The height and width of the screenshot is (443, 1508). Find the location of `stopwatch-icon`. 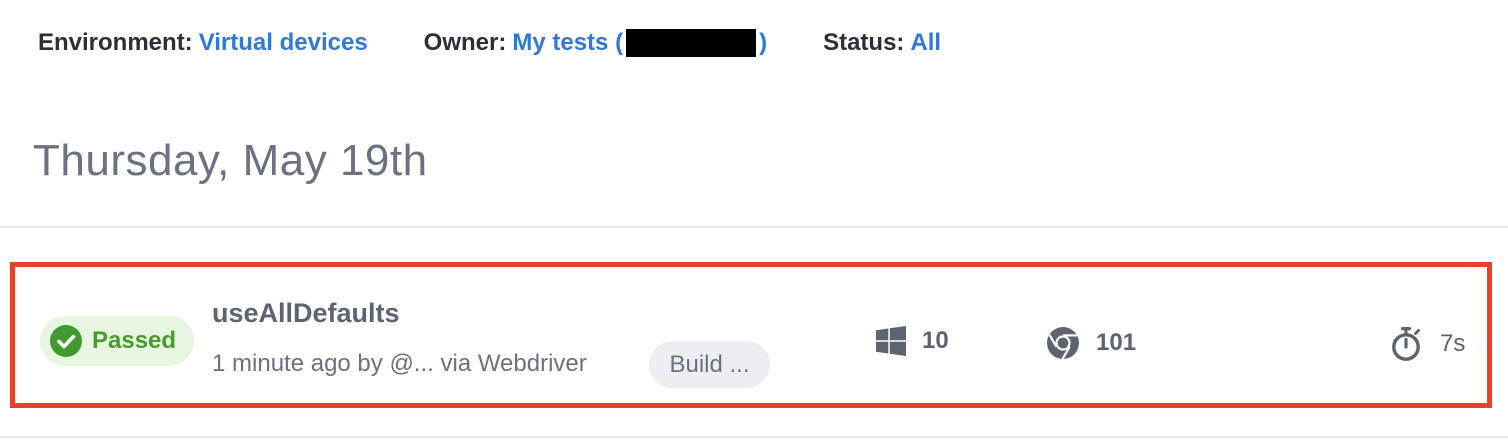

stopwatch-icon is located at coordinates (1406, 344).